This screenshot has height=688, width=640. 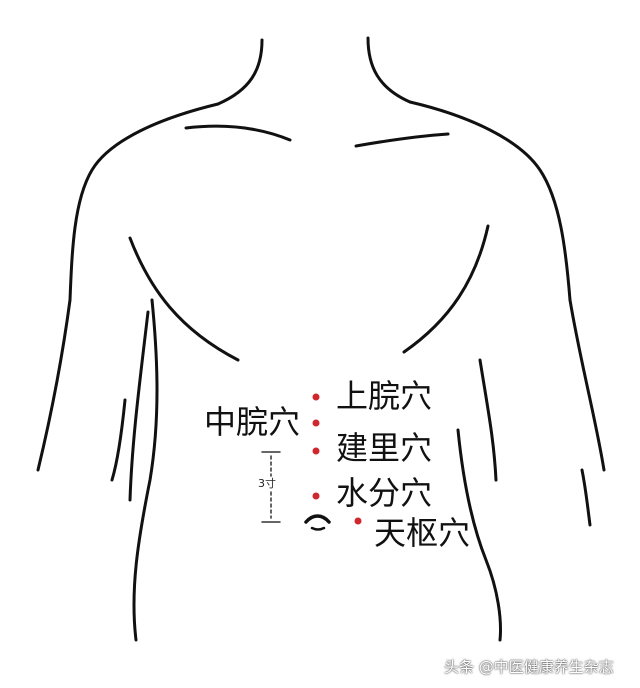 What do you see at coordinates (316, 397) in the screenshot?
I see `shangwan-point` at bounding box center [316, 397].